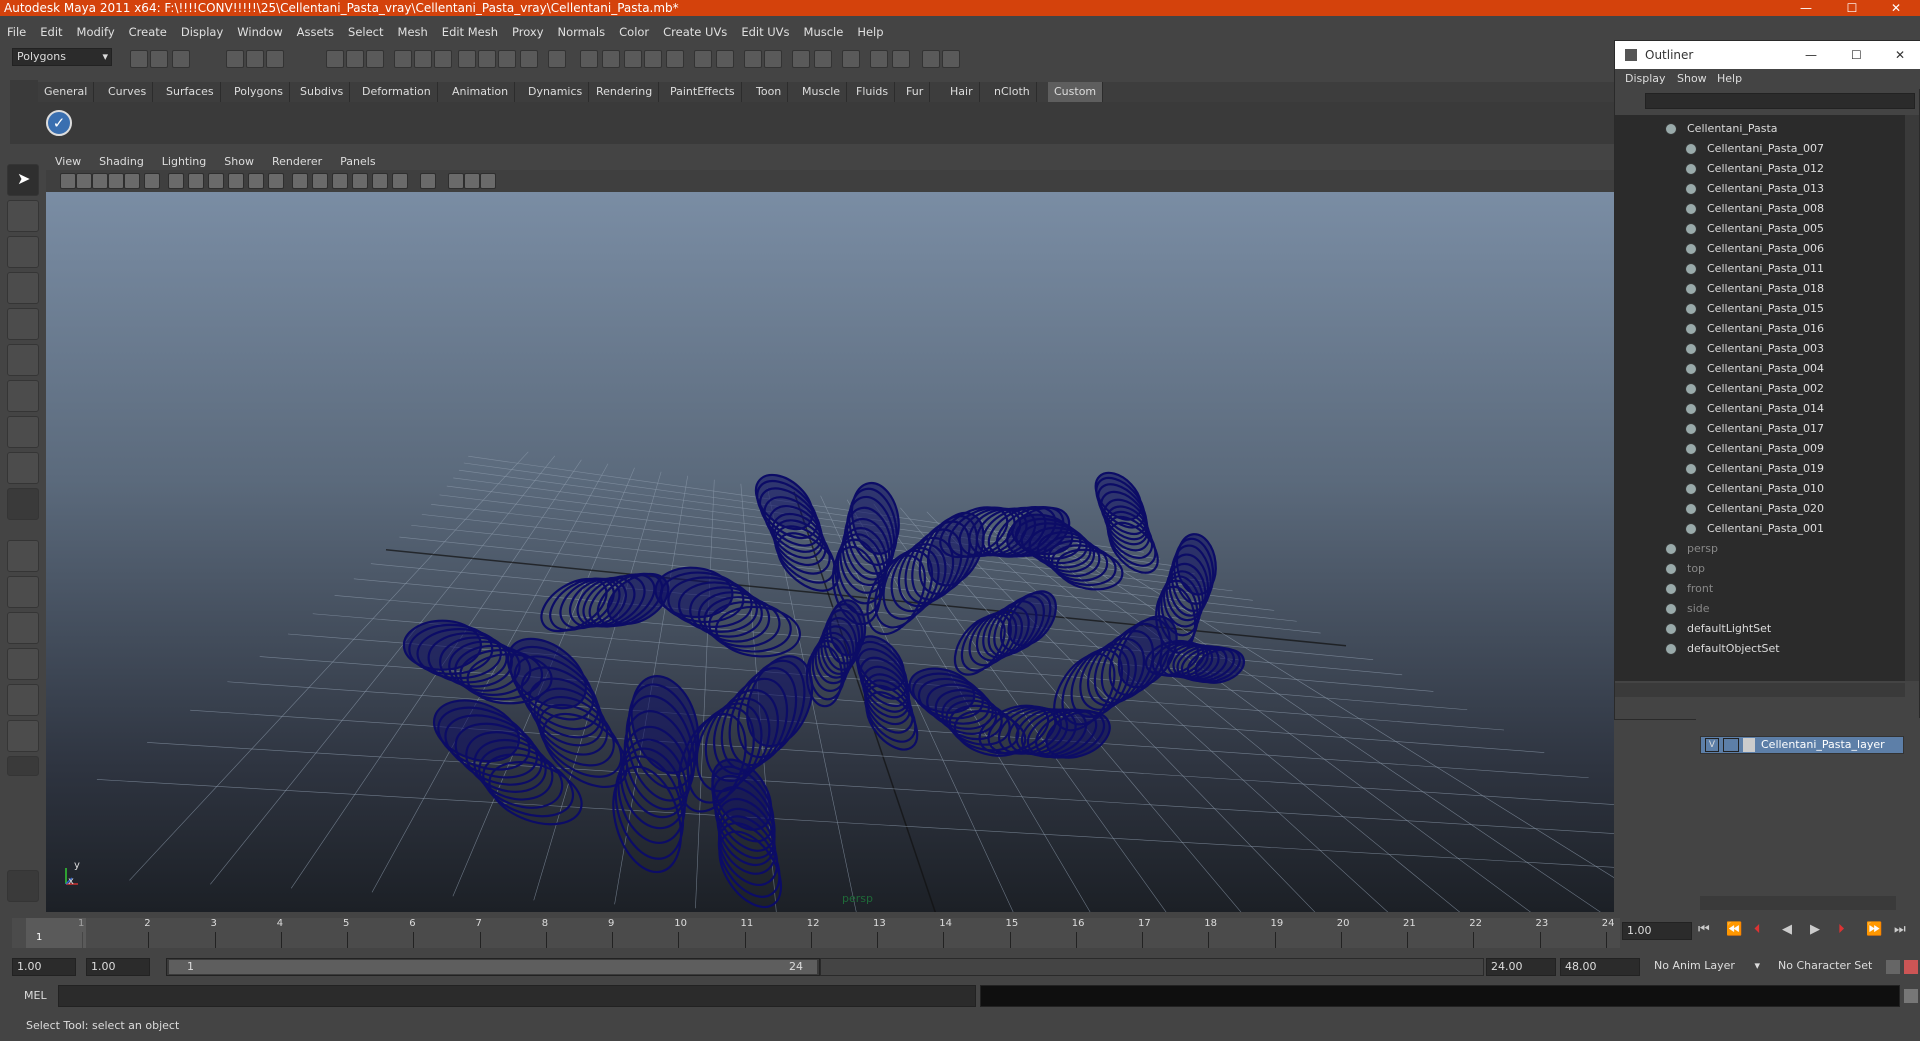 The height and width of the screenshot is (1041, 1920). Describe the element at coordinates (1760, 169) in the screenshot. I see `outliner-item-mesh: Cellentani_Pasta_012` at that location.